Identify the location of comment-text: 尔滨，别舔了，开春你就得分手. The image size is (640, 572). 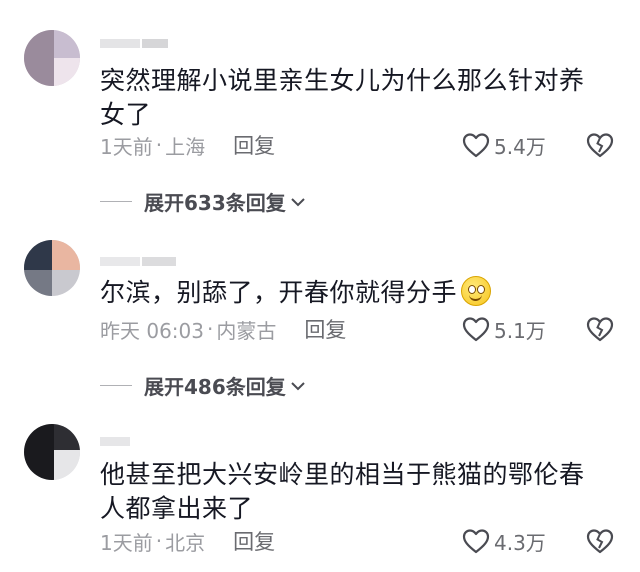
(350, 293).